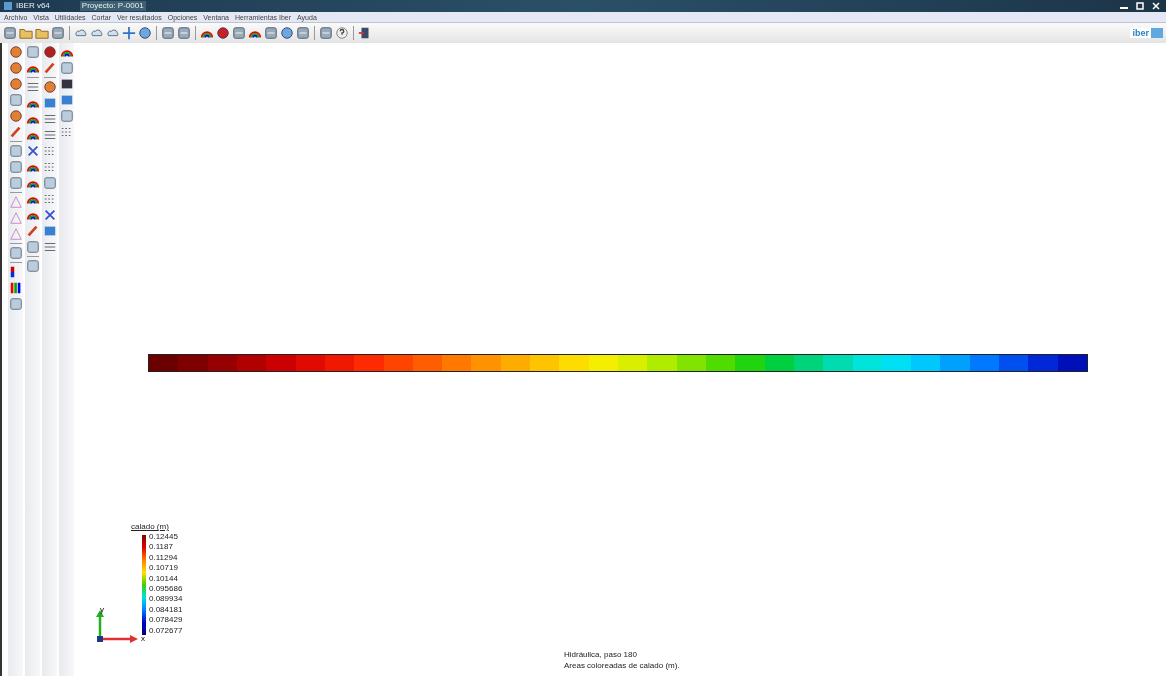 This screenshot has width=1166, height=676. Describe the element at coordinates (601, 654) in the screenshot. I see `status-text: Hidráulica, paso 180` at that location.